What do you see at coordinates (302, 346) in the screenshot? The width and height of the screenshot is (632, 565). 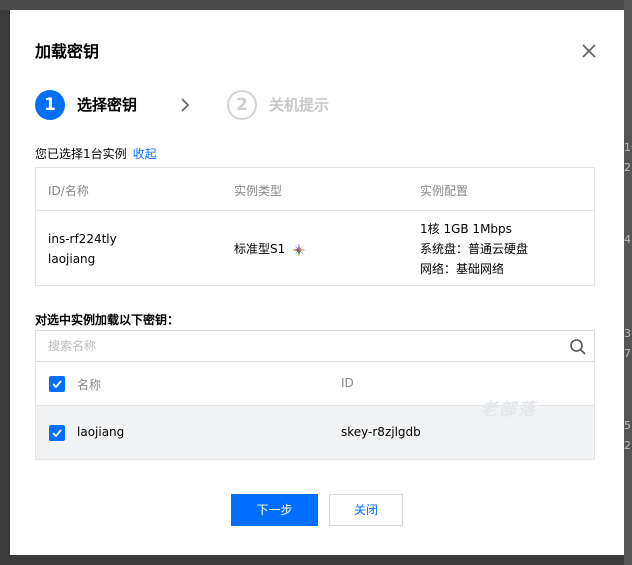 I see `search-input` at bounding box center [302, 346].